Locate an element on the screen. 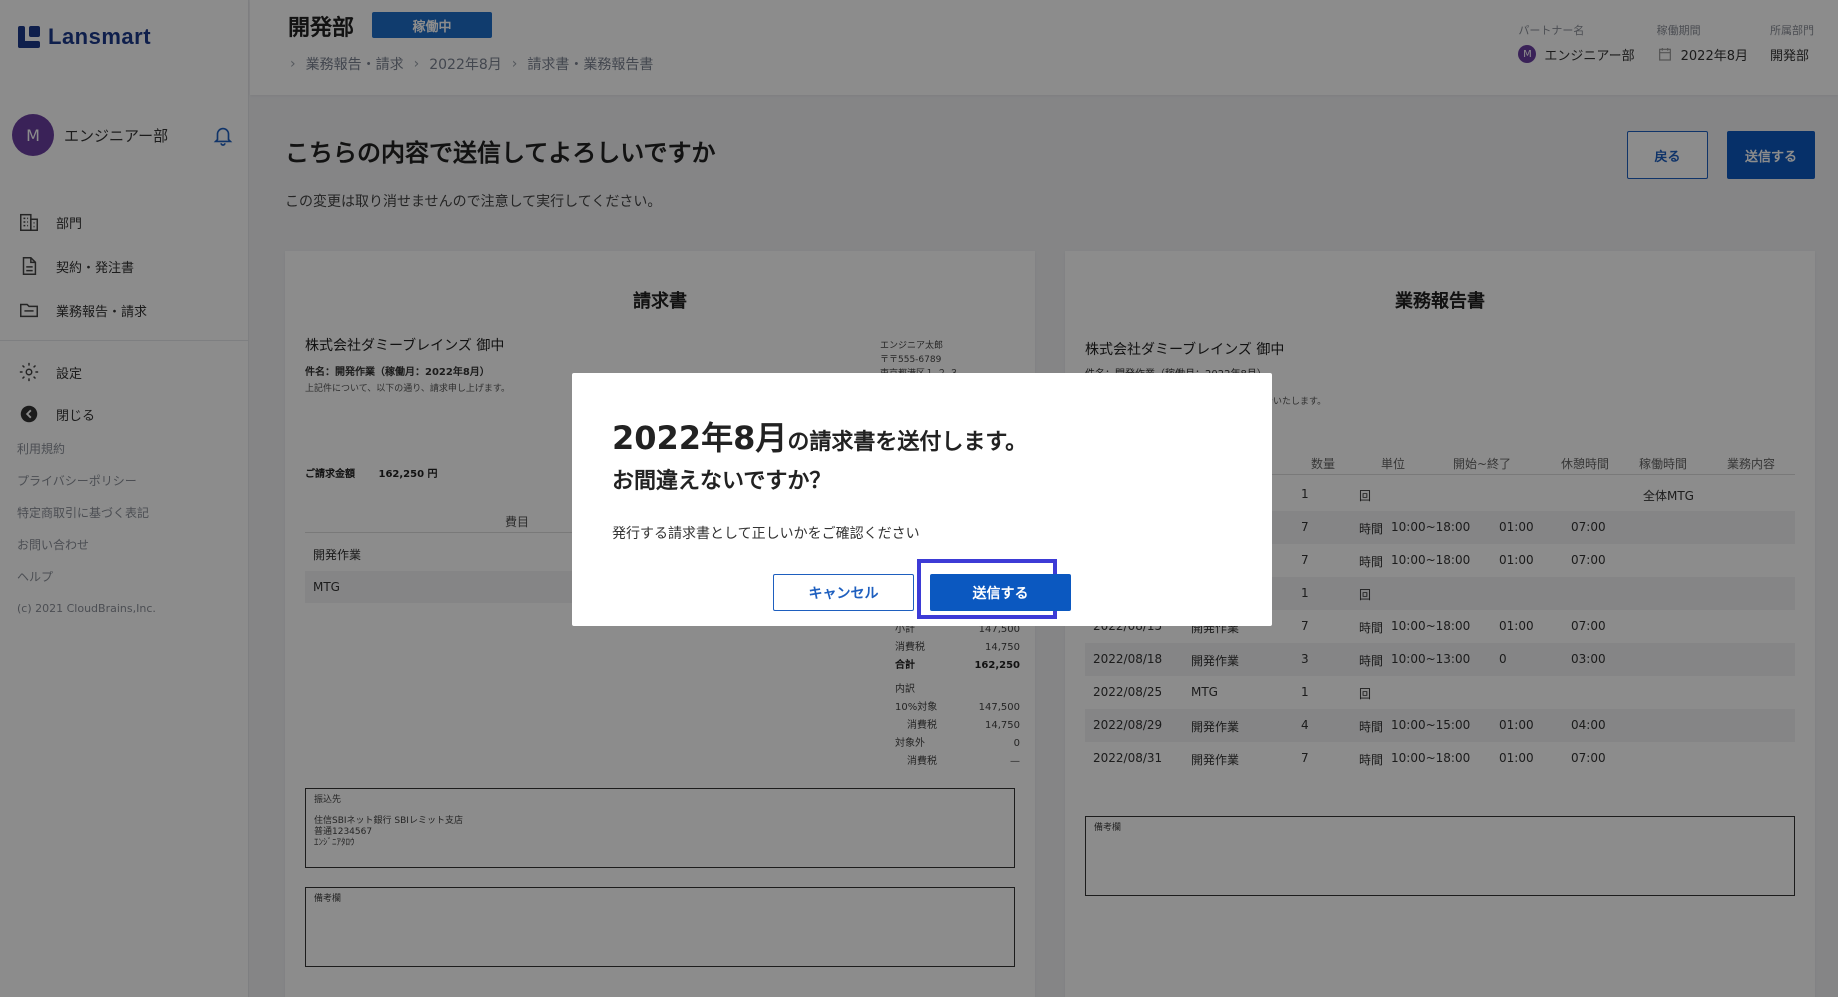 The width and height of the screenshot is (1838, 997). dialog-message: 発行する請求書として正しいかをご確認ください is located at coordinates (766, 534).